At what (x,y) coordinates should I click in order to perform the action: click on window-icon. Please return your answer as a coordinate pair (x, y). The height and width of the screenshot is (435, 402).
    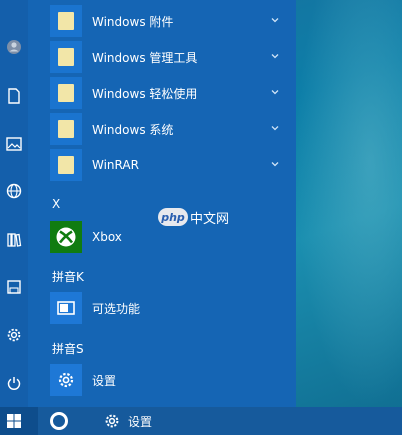
    Looking at the image, I should click on (66, 308).